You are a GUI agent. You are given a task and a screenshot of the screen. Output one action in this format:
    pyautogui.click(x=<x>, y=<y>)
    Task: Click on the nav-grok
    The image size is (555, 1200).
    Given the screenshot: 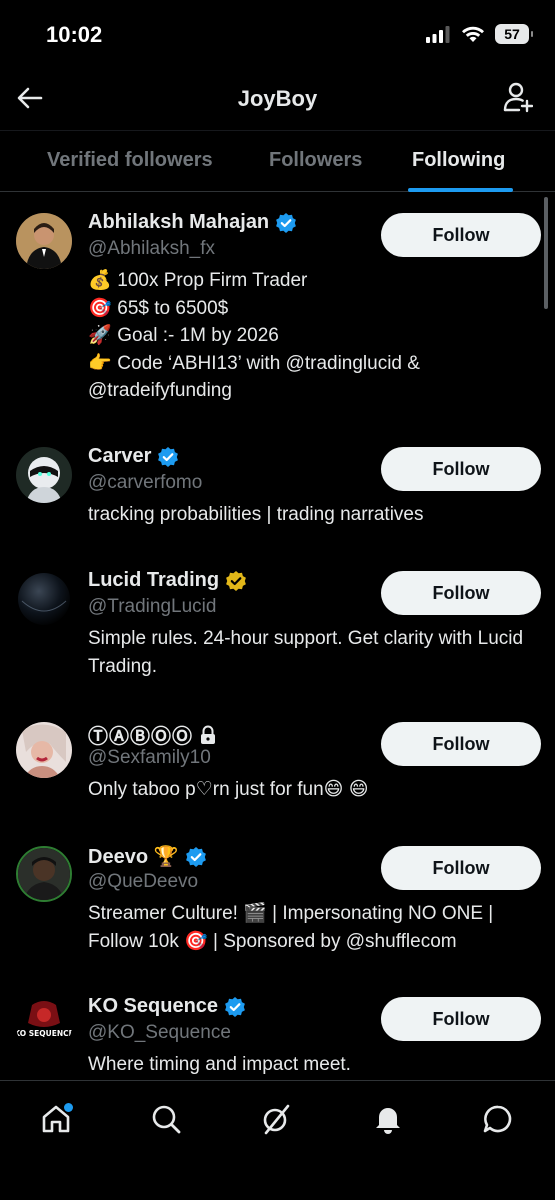 What is the action you would take?
    pyautogui.click(x=276, y=1119)
    